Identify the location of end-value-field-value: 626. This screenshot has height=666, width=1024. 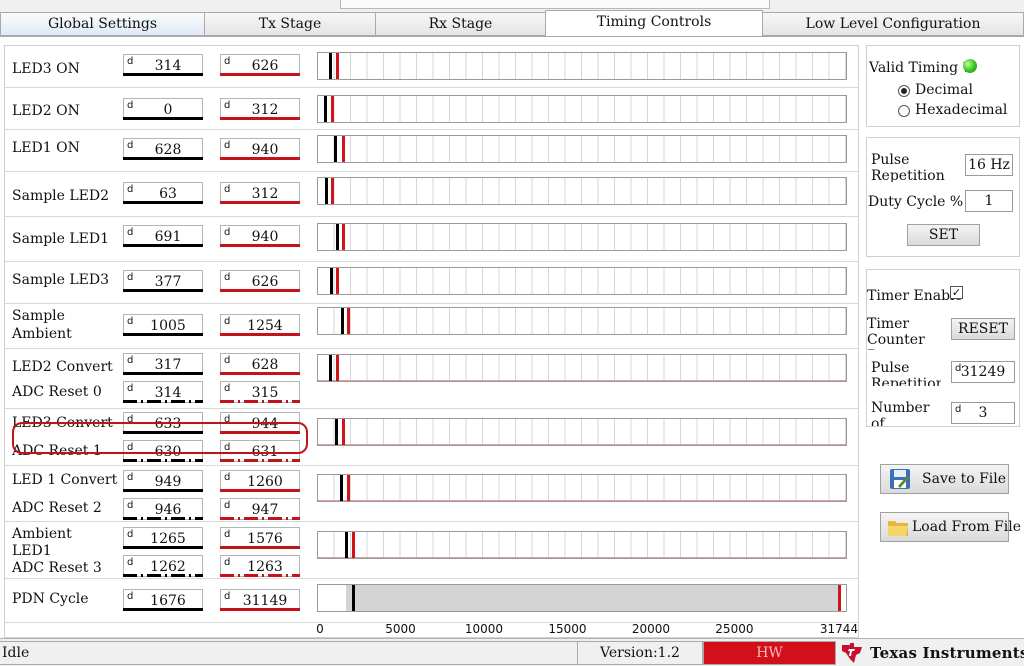
(265, 66).